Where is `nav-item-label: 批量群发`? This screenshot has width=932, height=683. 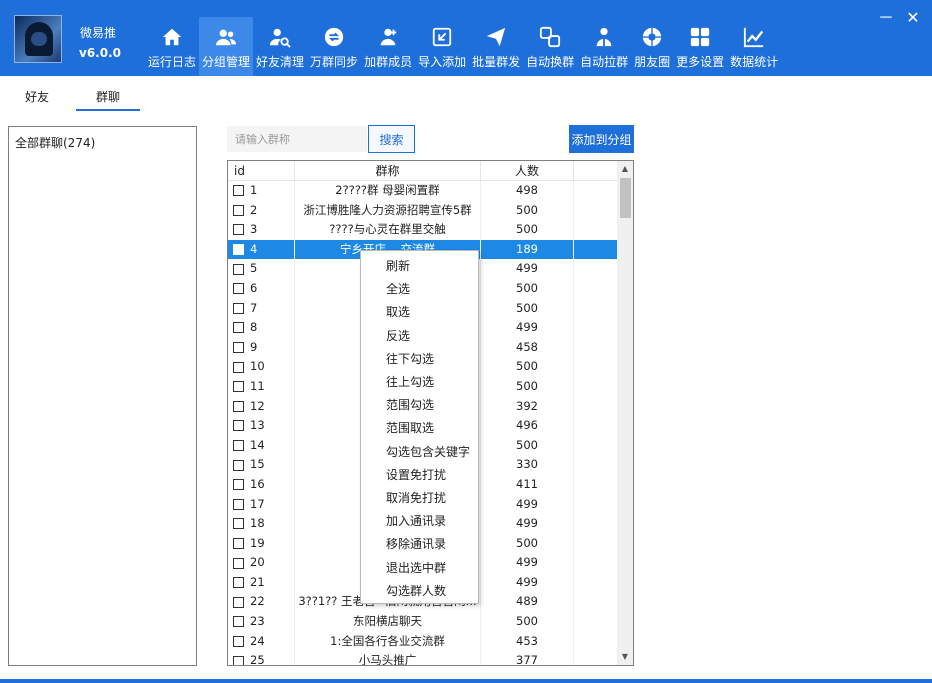
nav-item-label: 批量群发 is located at coordinates (496, 62).